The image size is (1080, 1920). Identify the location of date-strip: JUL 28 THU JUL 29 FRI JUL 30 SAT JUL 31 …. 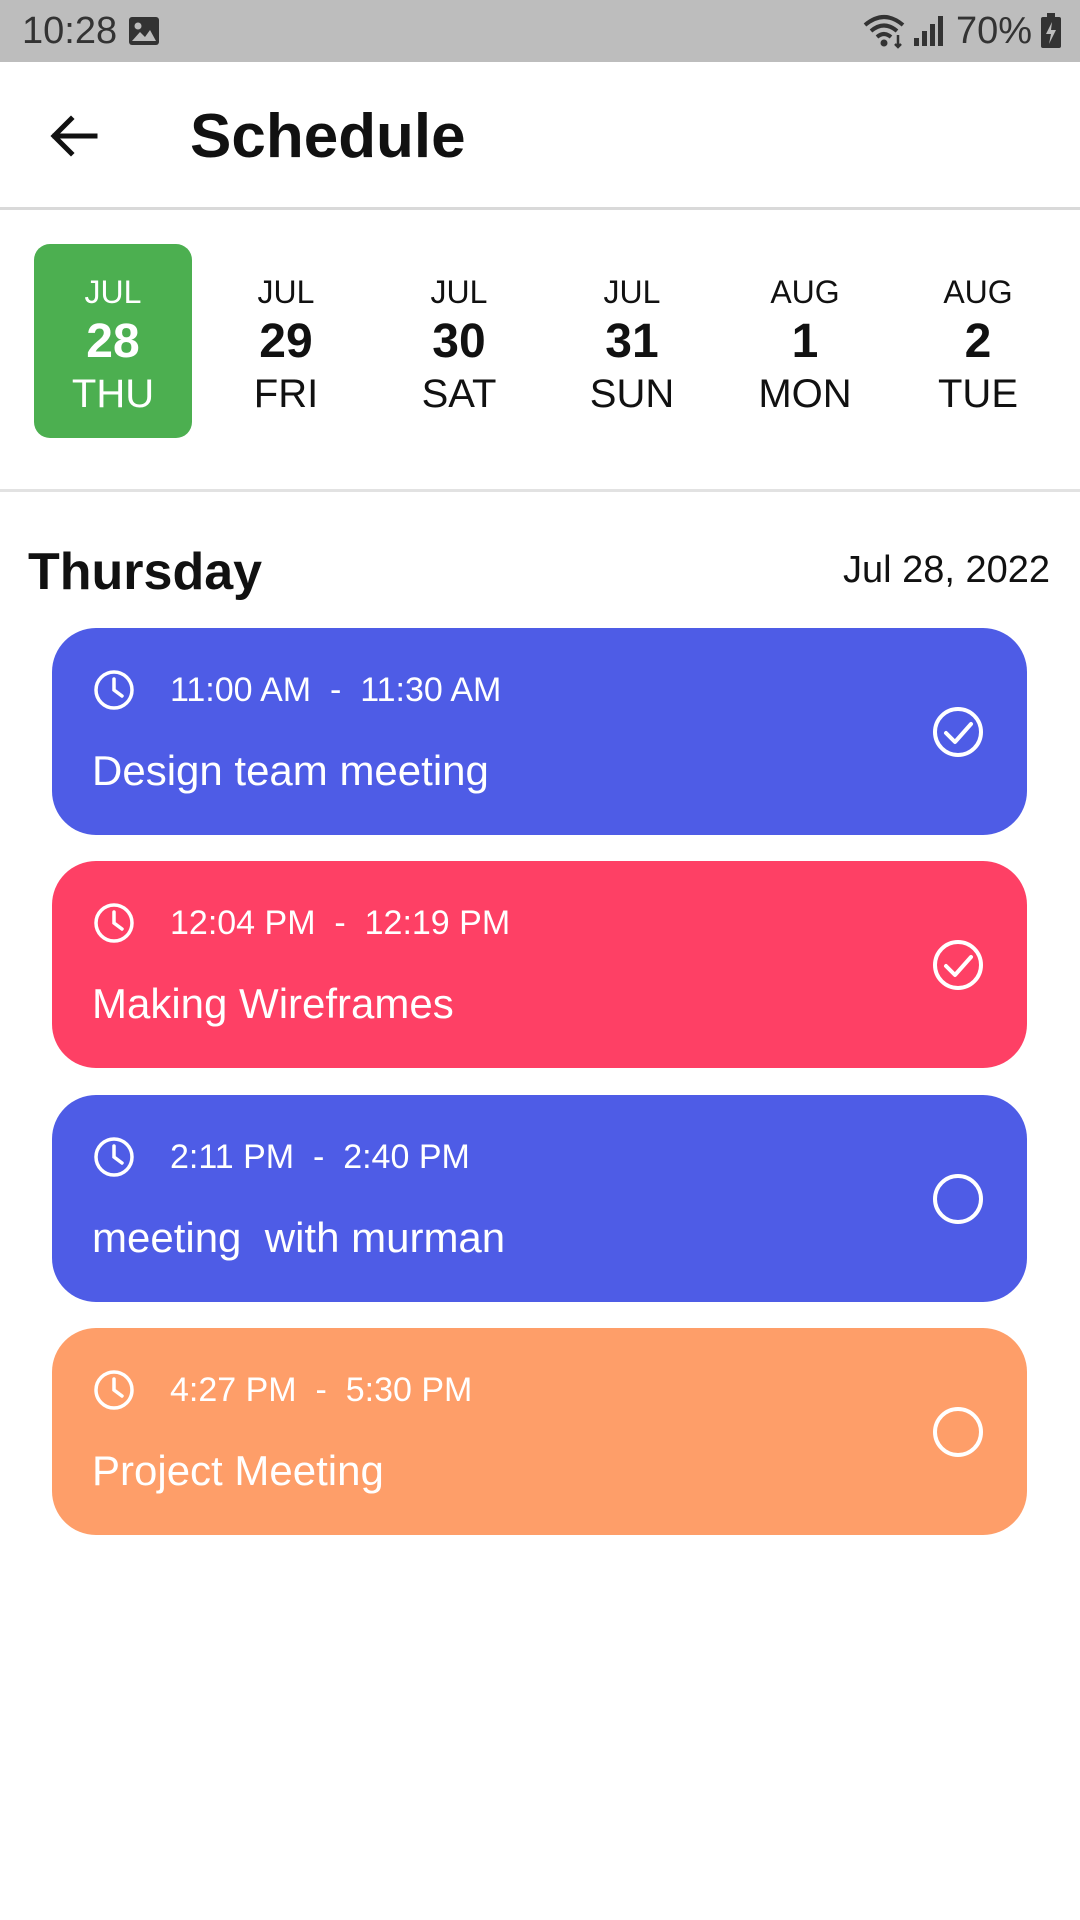
(540, 351).